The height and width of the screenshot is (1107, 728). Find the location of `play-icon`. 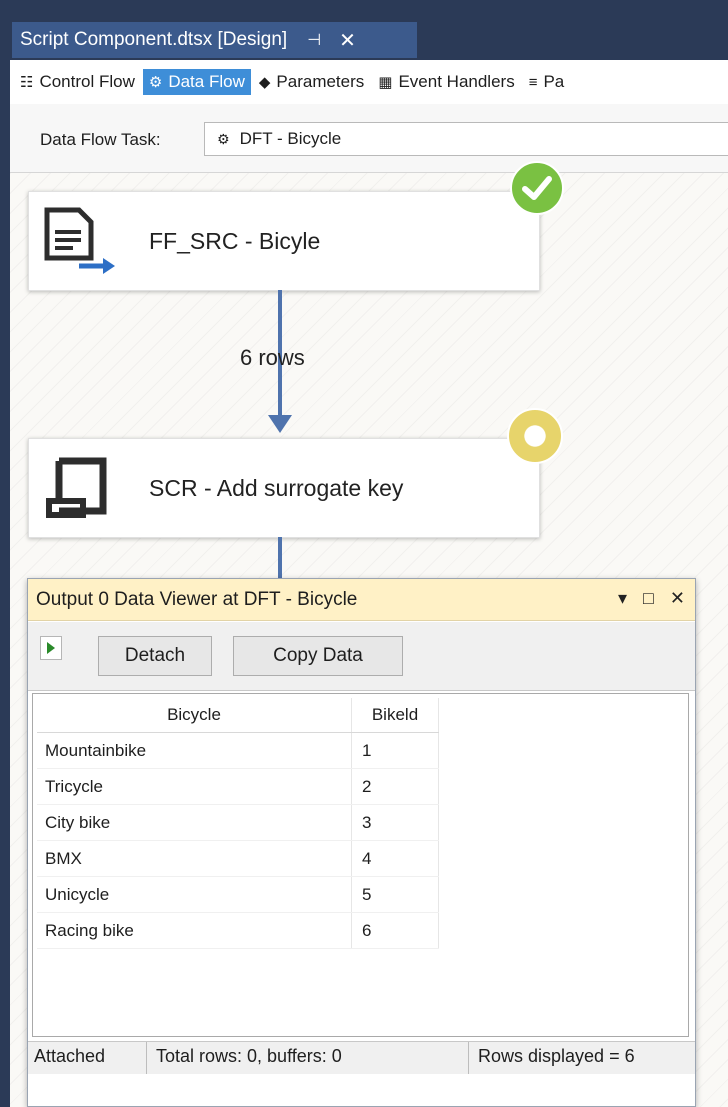

play-icon is located at coordinates (51, 648).